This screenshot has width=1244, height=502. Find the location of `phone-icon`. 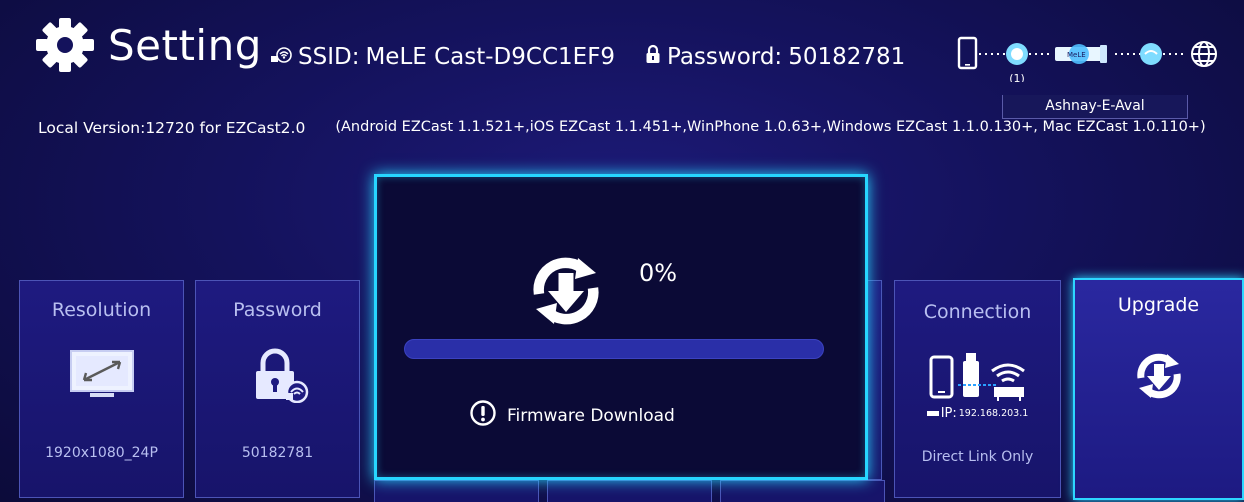

phone-icon is located at coordinates (967, 53).